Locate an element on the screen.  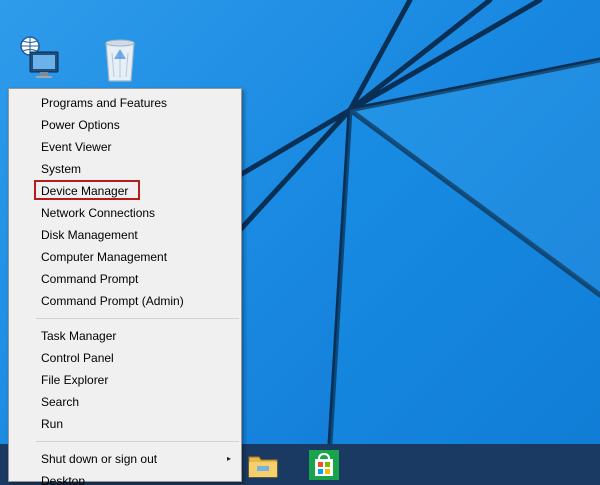
menu-item-command-prompt-admin: Command Prompt (Admin) is located at coordinates (125, 301).